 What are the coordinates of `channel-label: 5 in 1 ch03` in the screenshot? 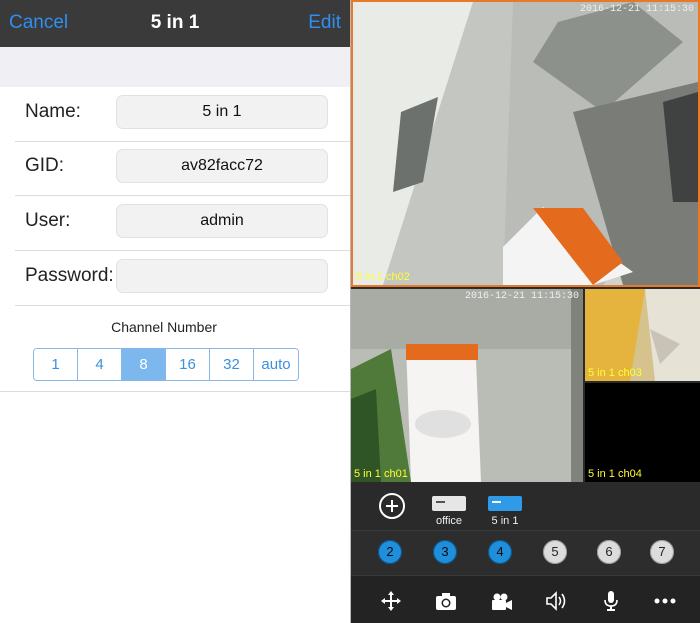 It's located at (615, 373).